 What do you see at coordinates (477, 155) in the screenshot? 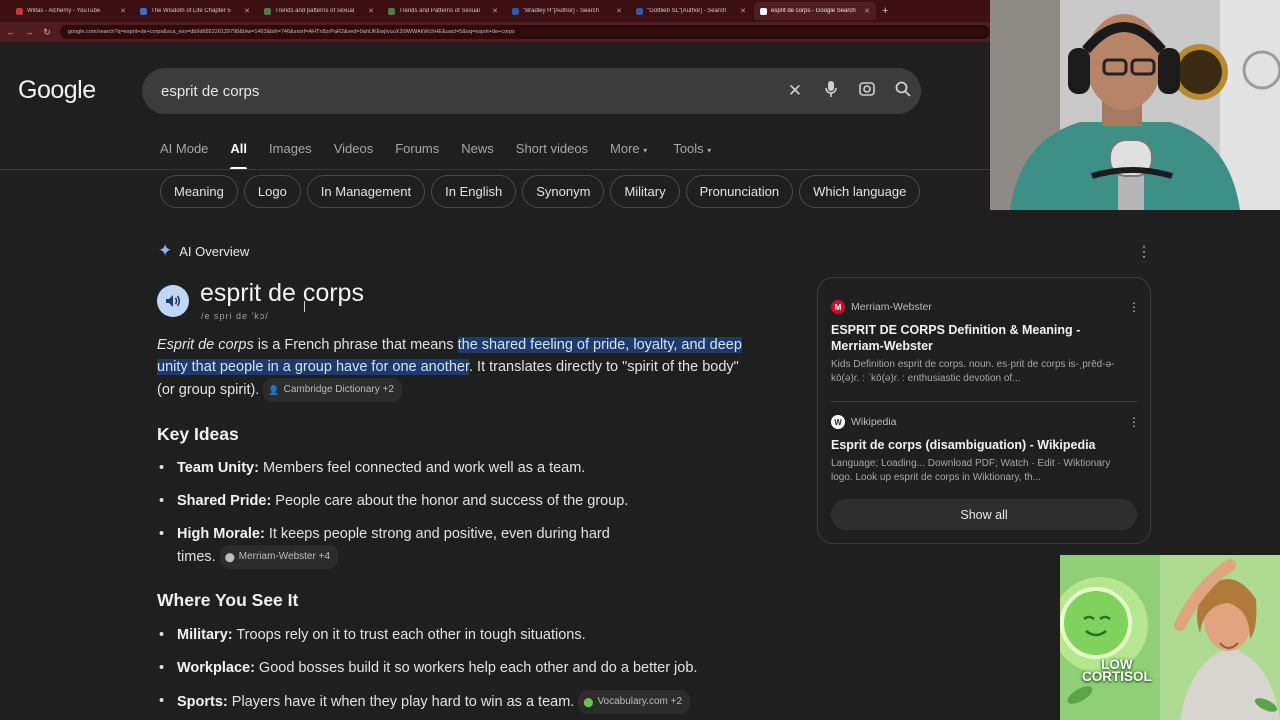
I see `tab-news: News` at bounding box center [477, 155].